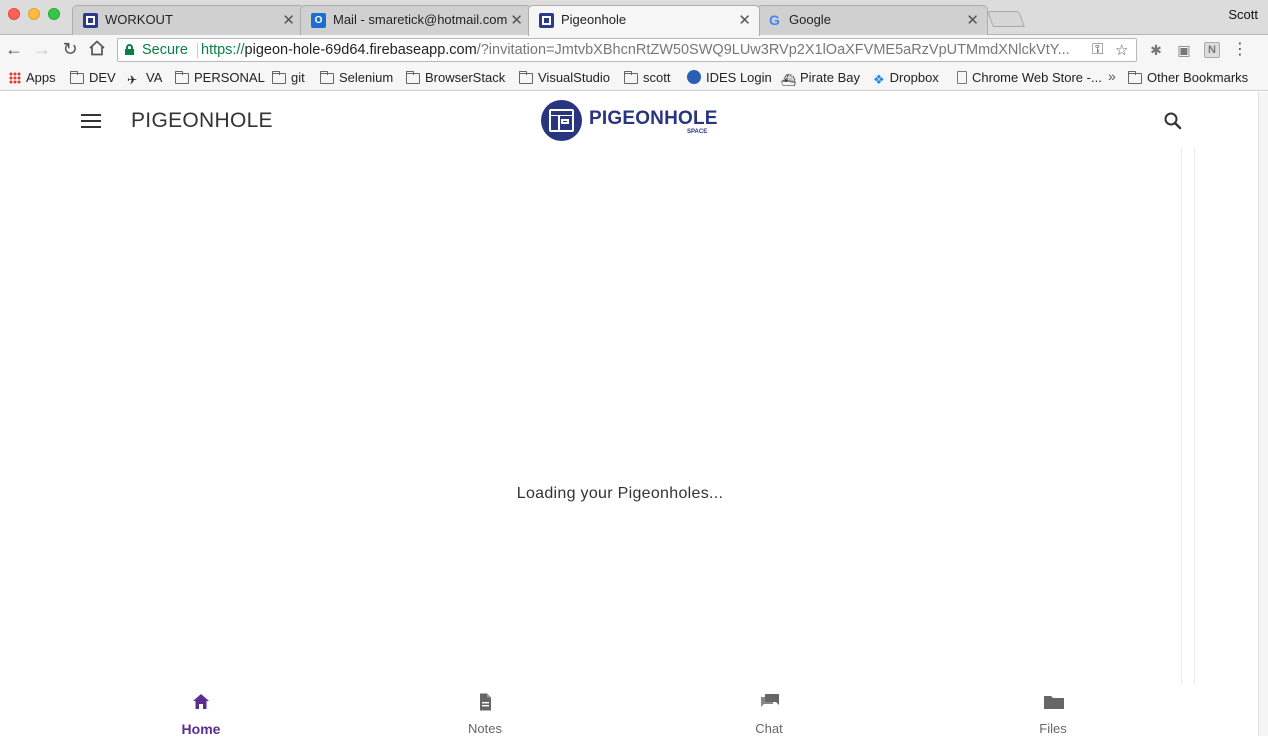  I want to click on tab-title: Pigeonhole, so click(594, 19).